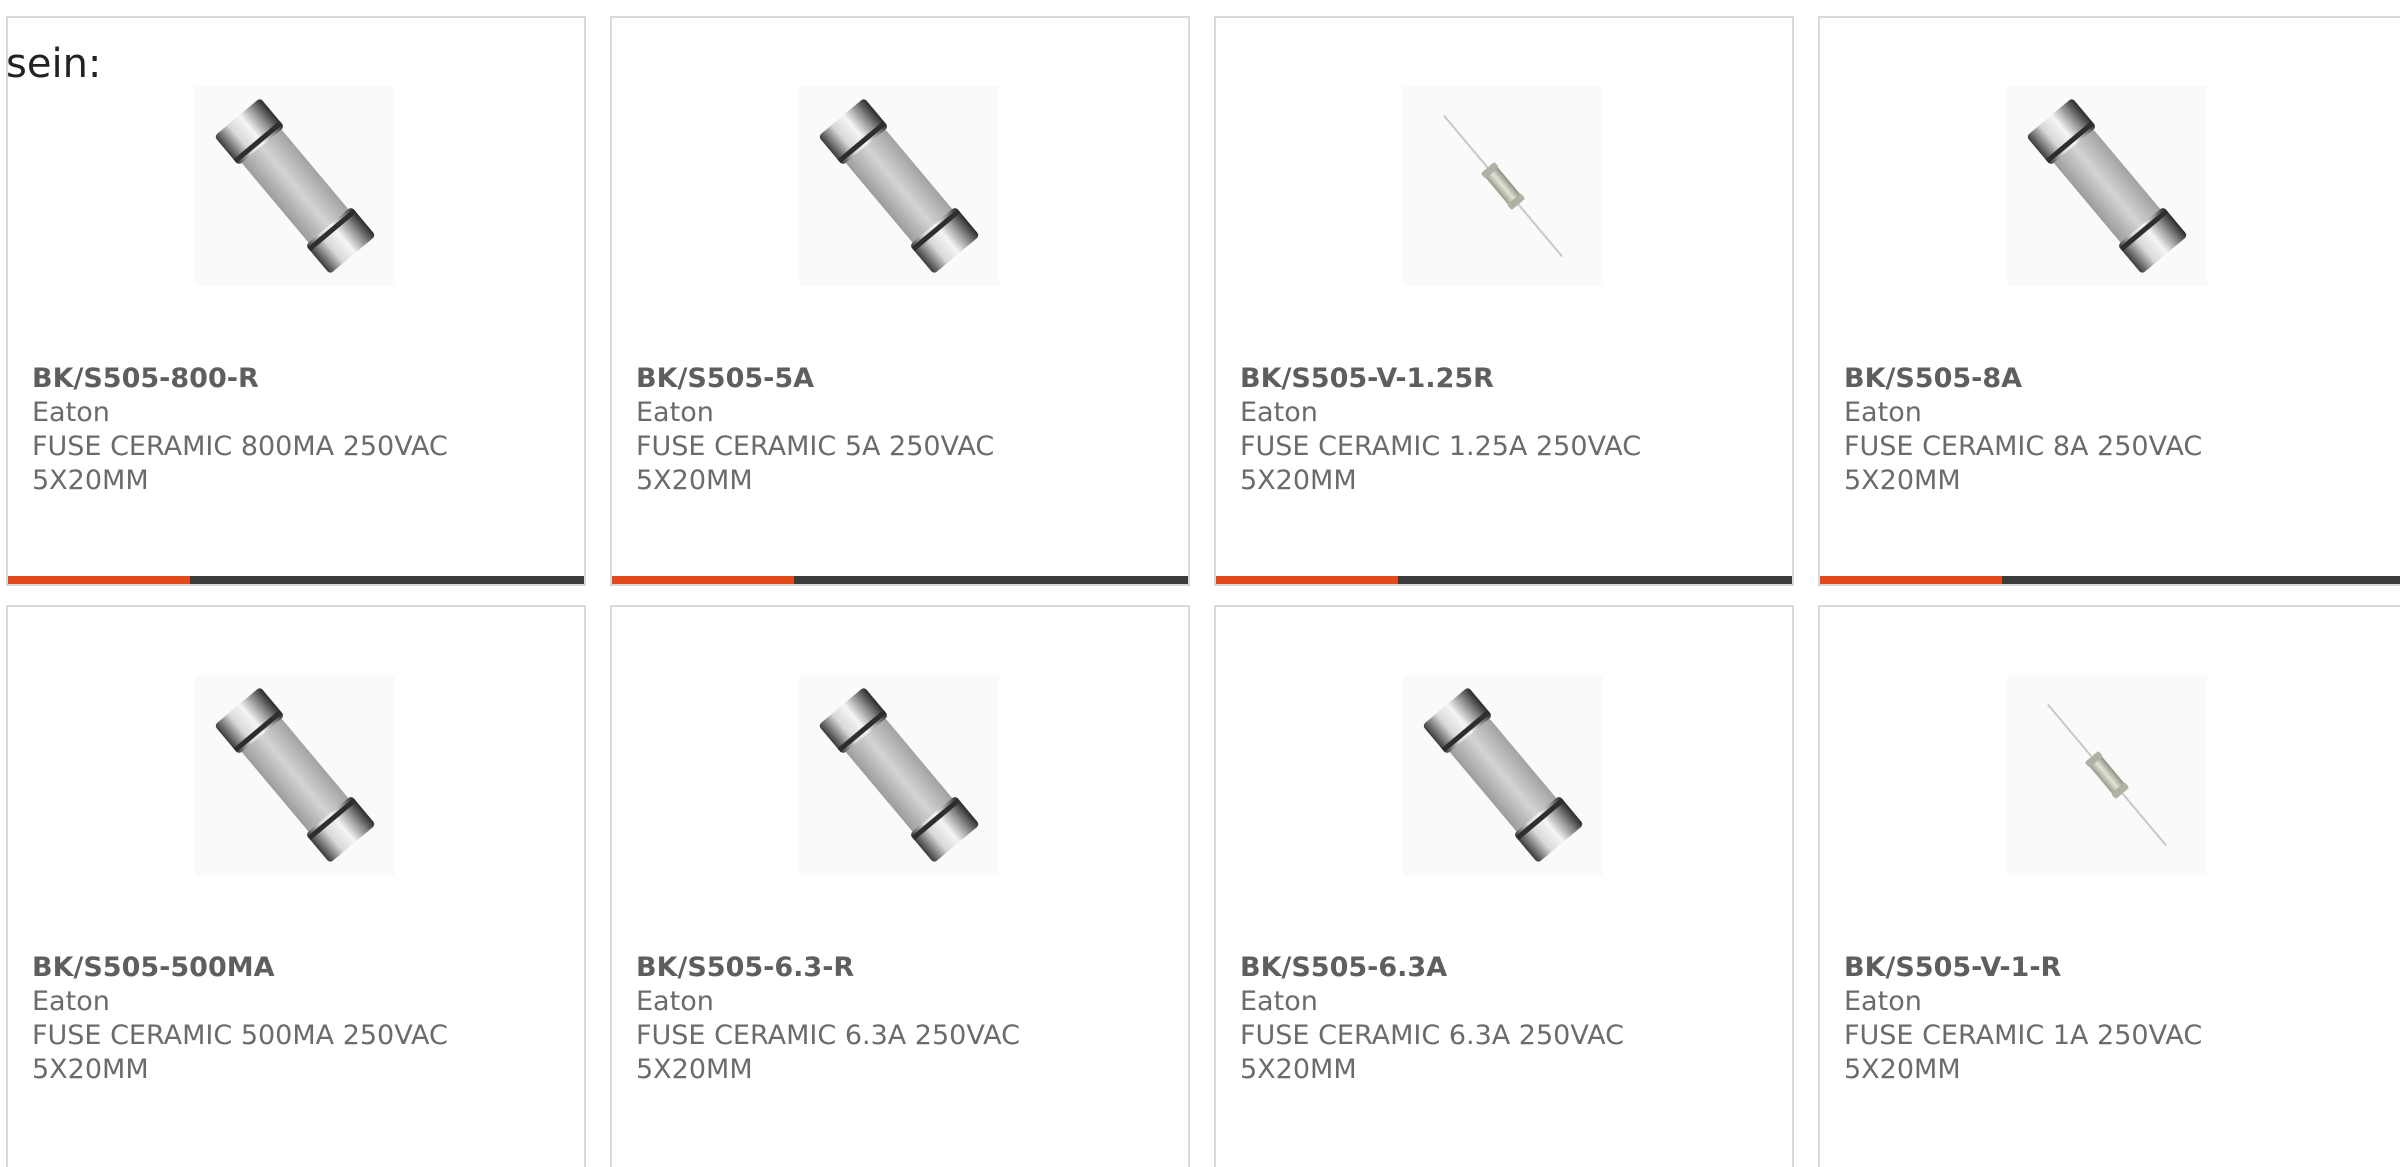 The height and width of the screenshot is (1167, 2400). I want to click on part-number-link: BK/S505-8A, so click(2115, 379).